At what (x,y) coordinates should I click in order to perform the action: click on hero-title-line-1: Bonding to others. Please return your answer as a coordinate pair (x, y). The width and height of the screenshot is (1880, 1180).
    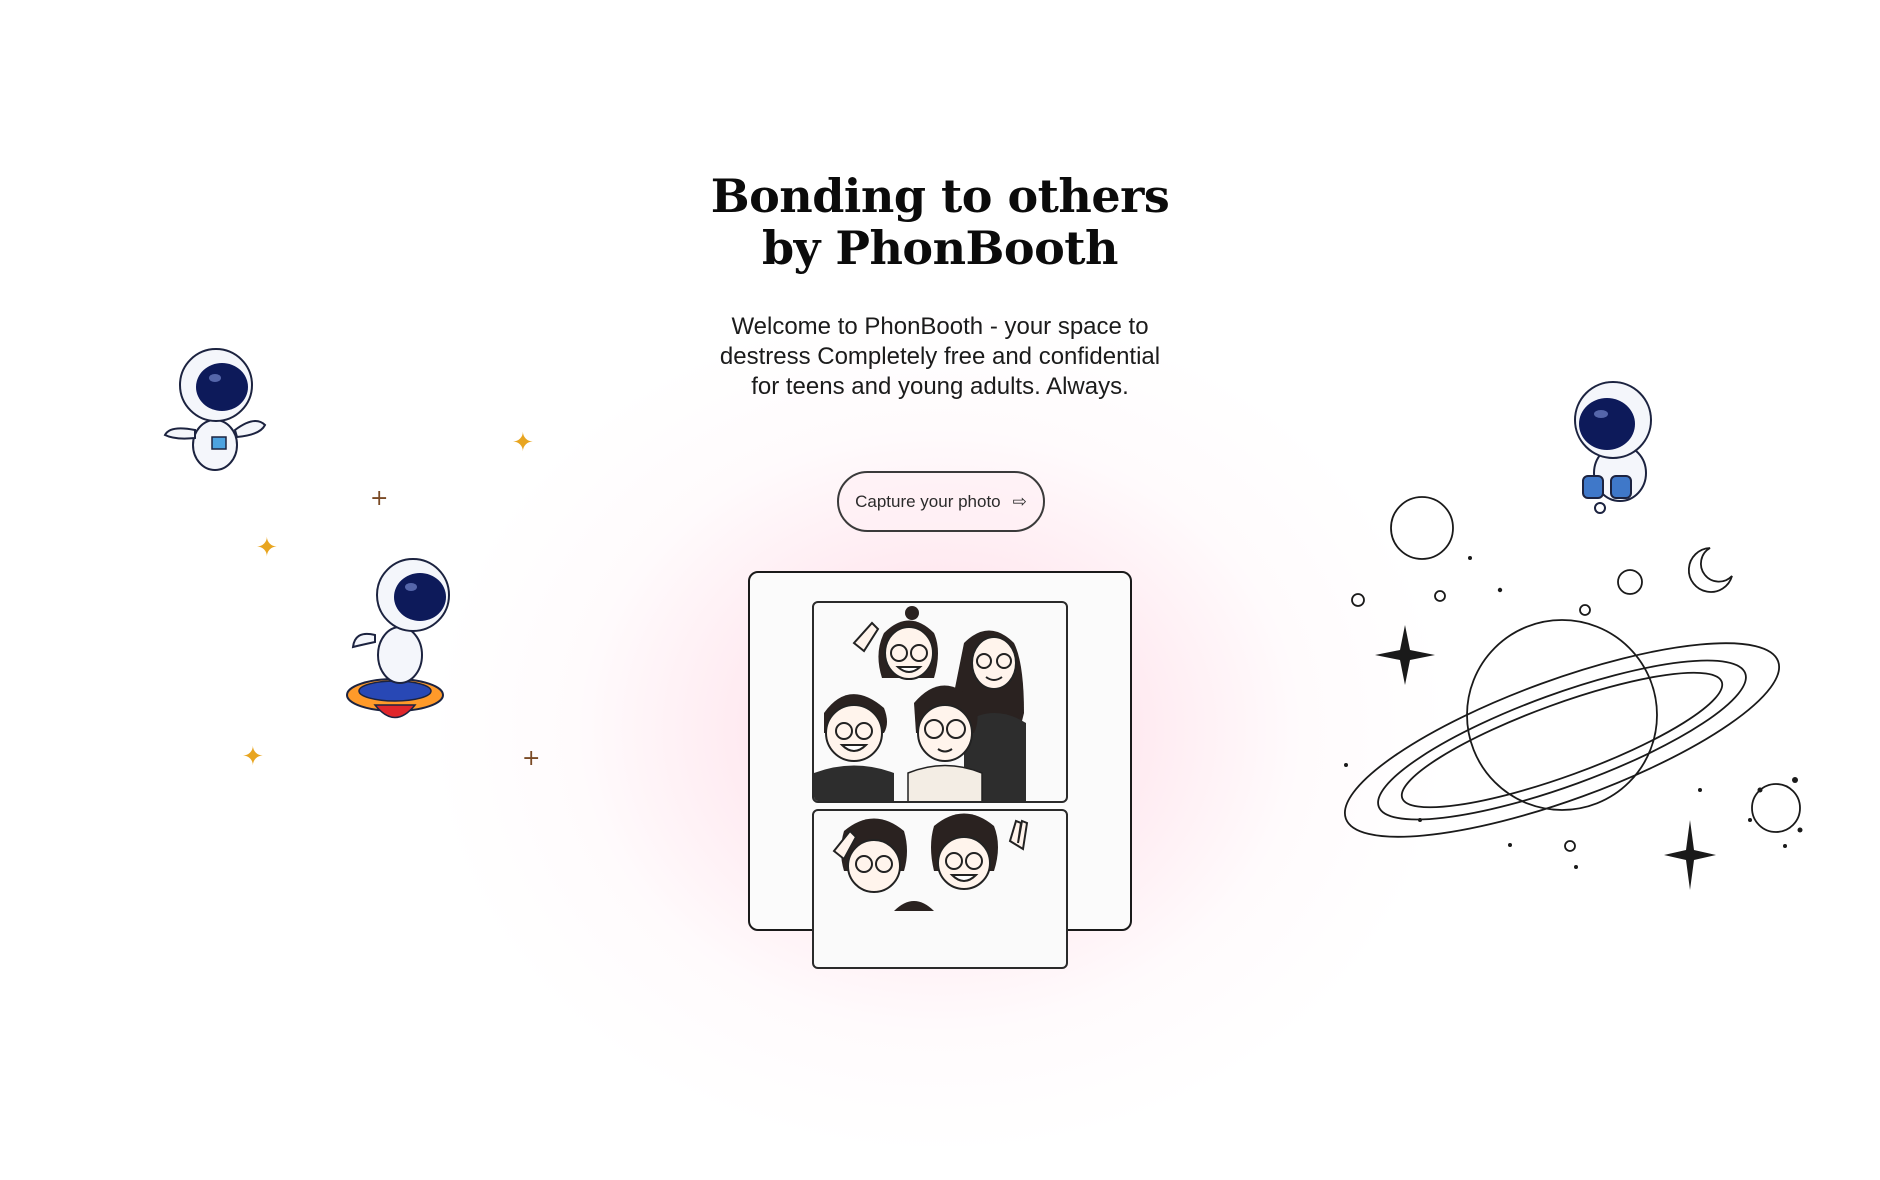
    Looking at the image, I should click on (940, 196).